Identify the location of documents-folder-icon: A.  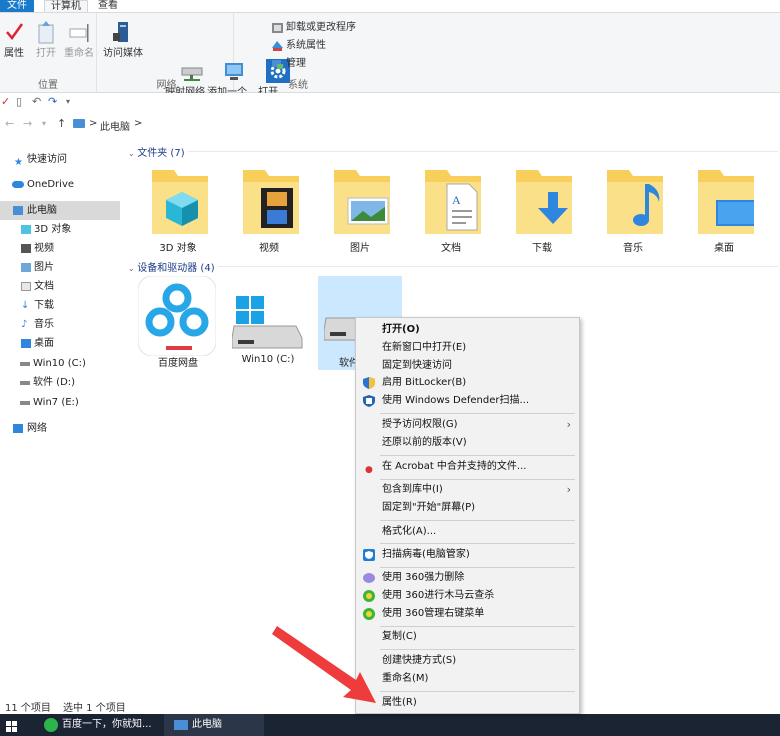
(453, 202).